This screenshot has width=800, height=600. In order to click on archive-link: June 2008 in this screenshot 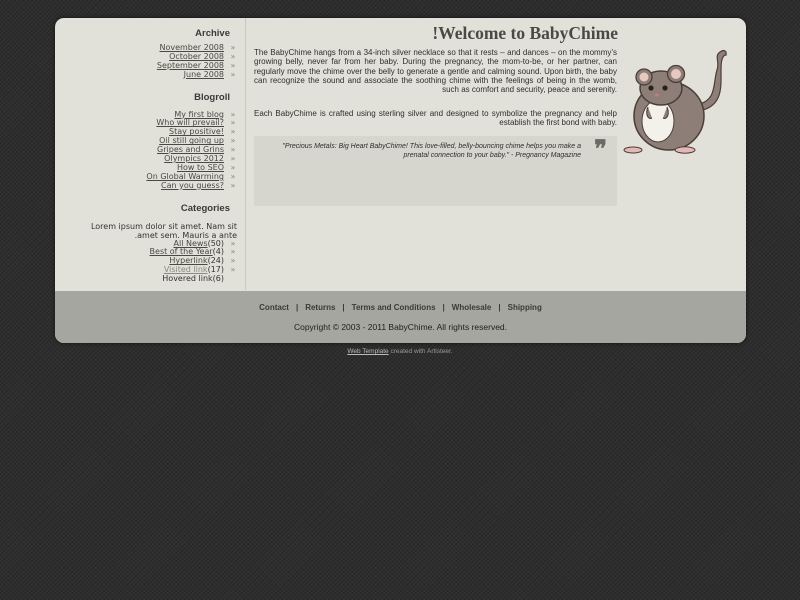, I will do `click(204, 75)`.